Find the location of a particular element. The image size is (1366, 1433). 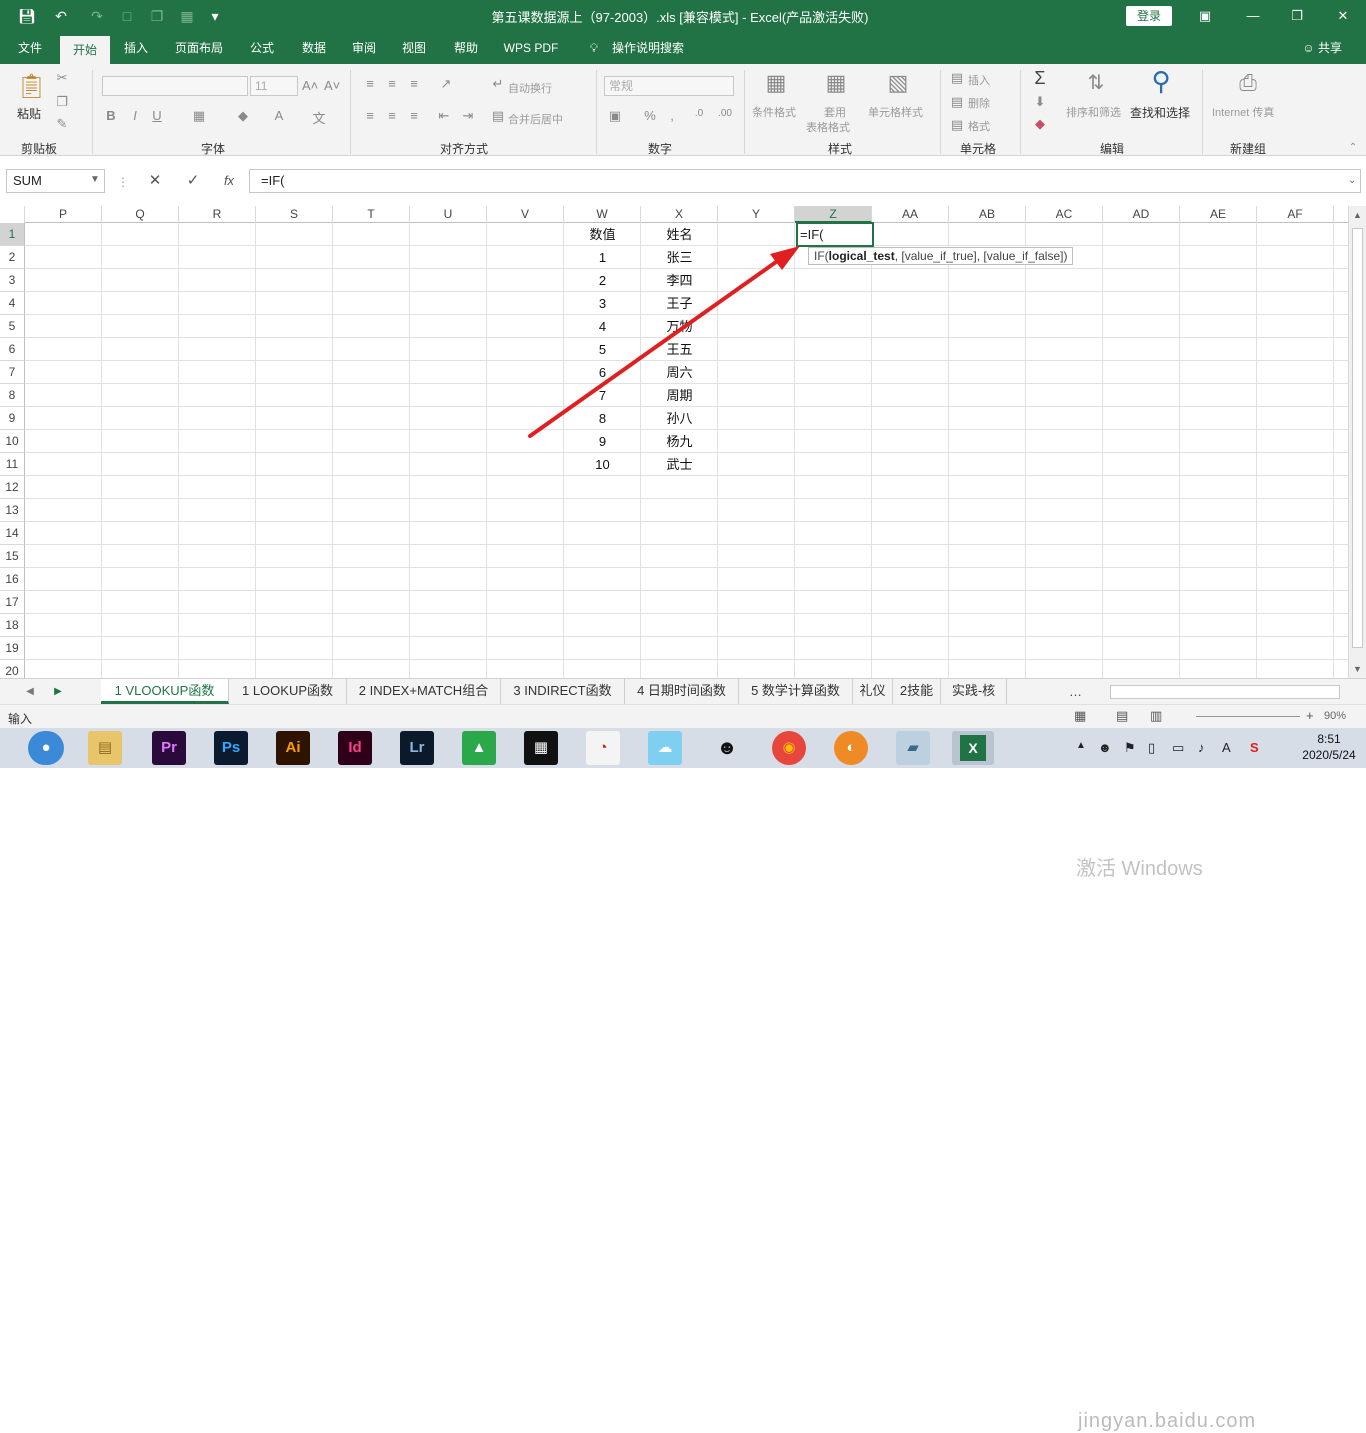

fill-color-icon: ◆ is located at coordinates (243, 116).